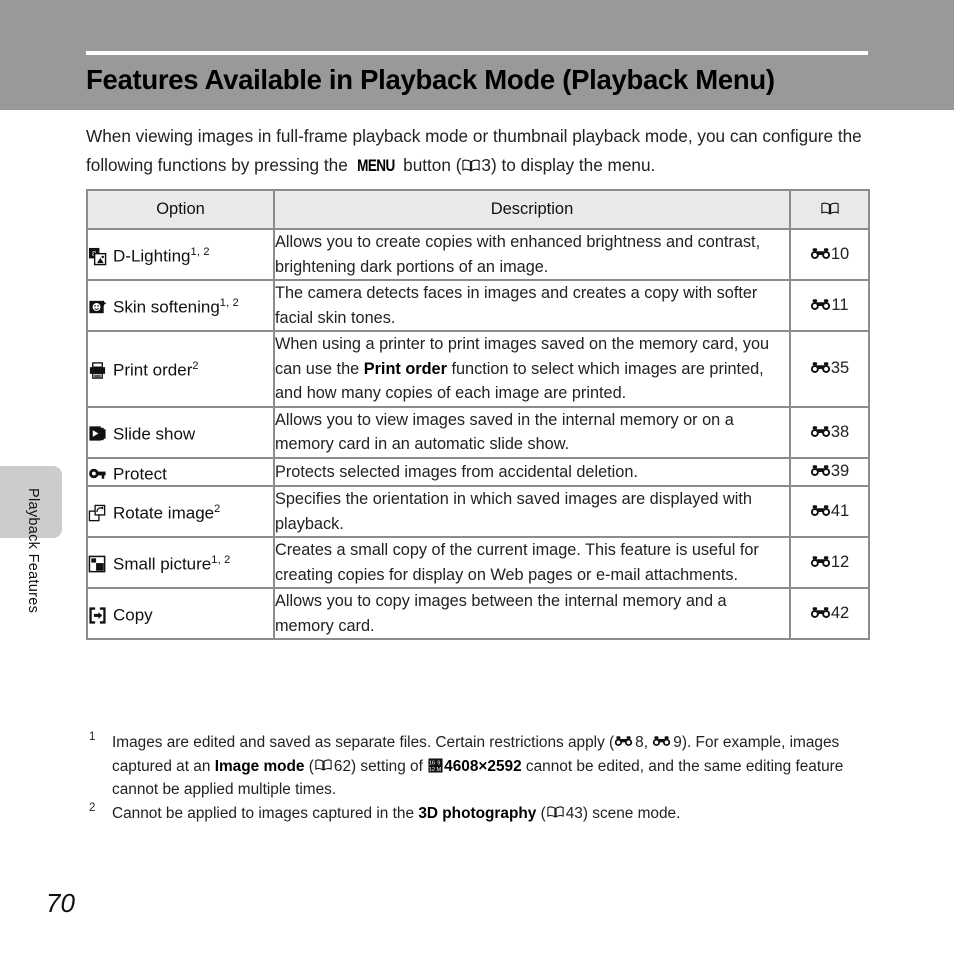  What do you see at coordinates (342, 766) in the screenshot?
I see `footnote-ref-c: 62` at bounding box center [342, 766].